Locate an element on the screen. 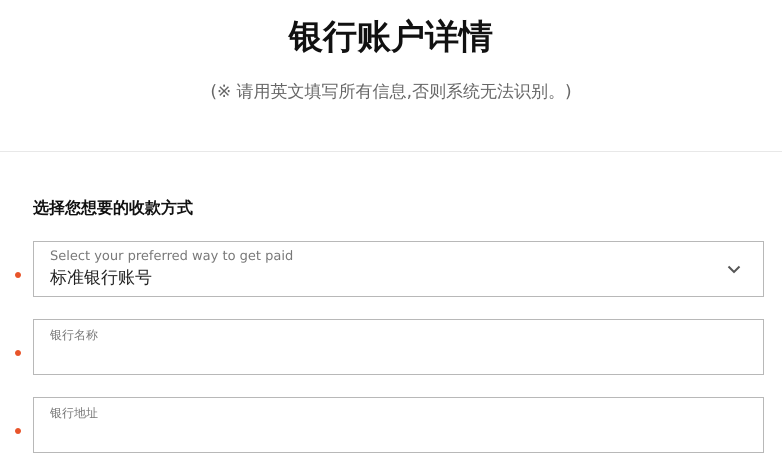 This screenshot has width=782, height=469. payment-method-dropdown: Select your preferred way to get paid 标准银行账号 is located at coordinates (398, 269).